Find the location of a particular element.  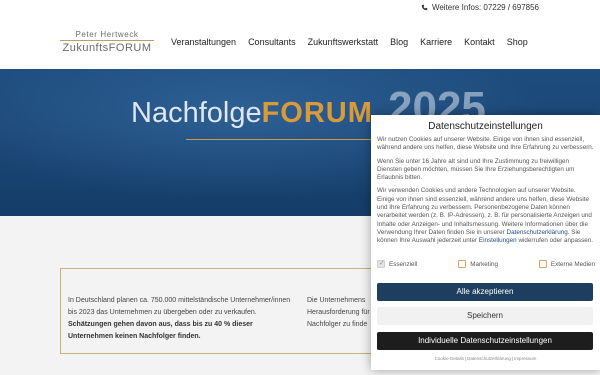

cookie-title: Datenschutzeinstellungen is located at coordinates (485, 126).